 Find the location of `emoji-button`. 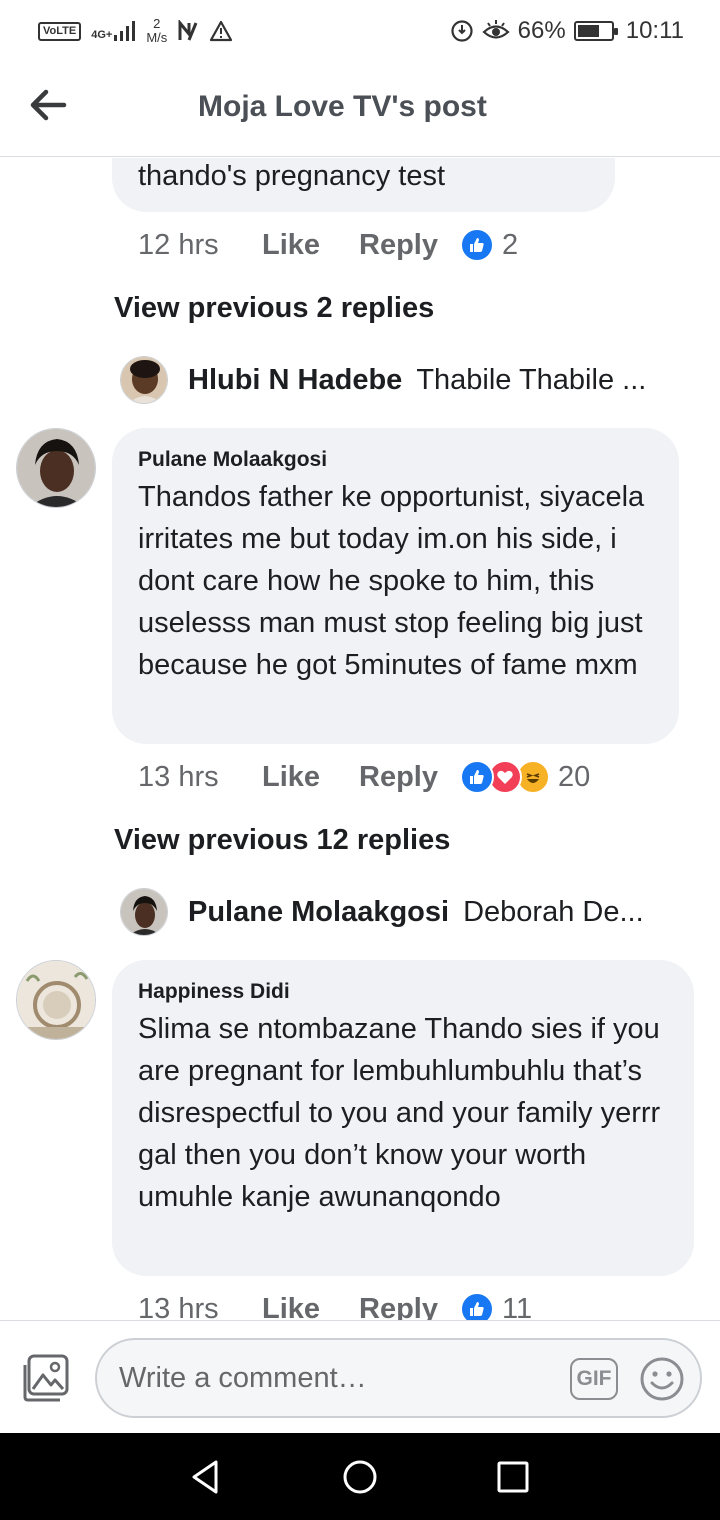

emoji-button is located at coordinates (662, 1379).